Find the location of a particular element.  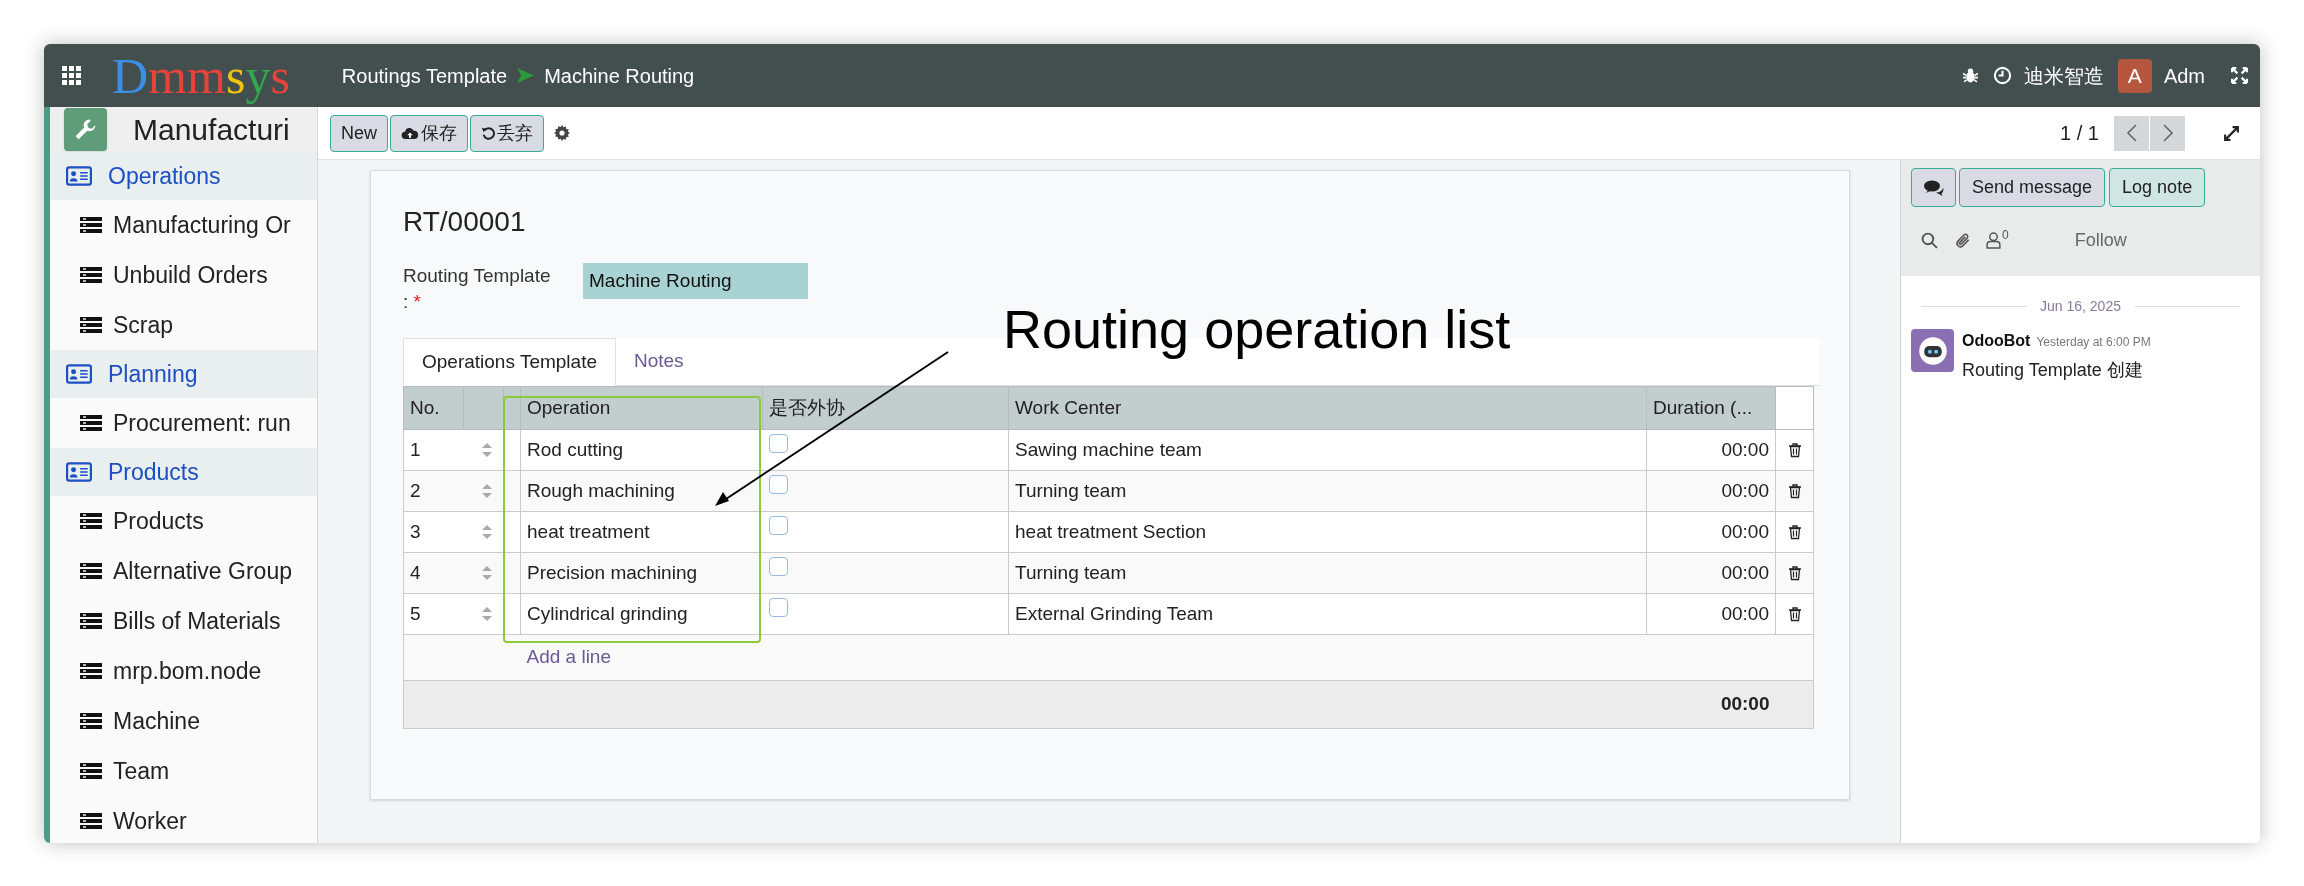

routing-template-field: Machine Routing is located at coordinates (695, 281).